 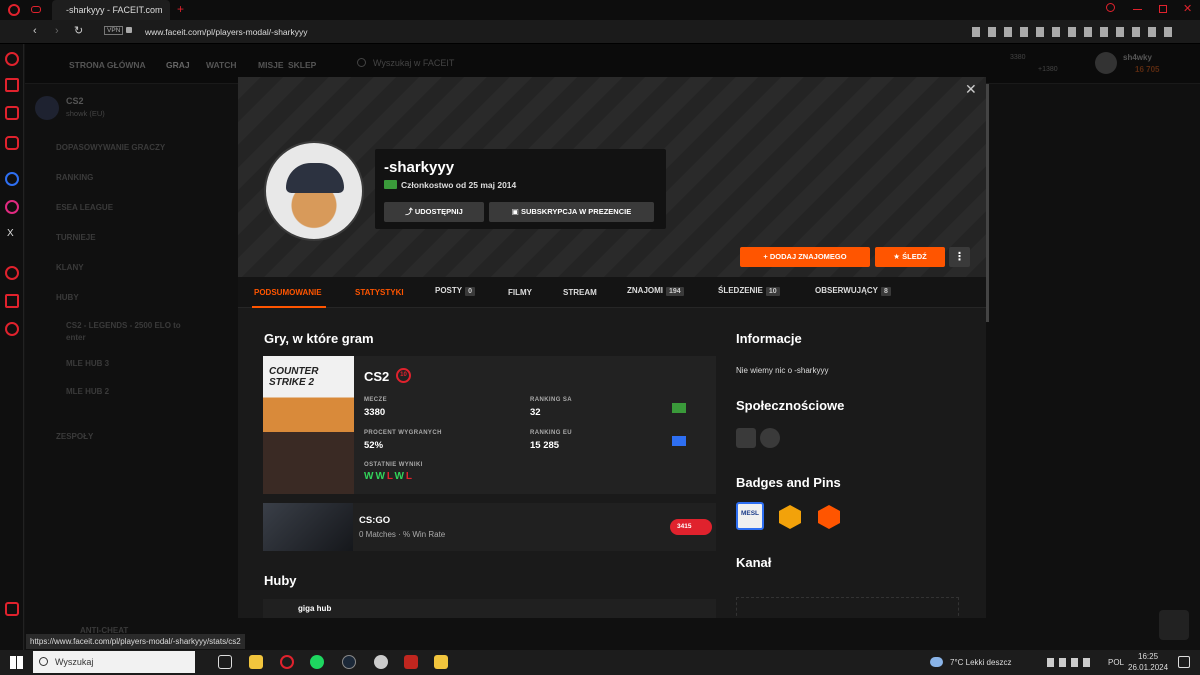 I want to click on tab-stream: STREAM, so click(x=580, y=292).